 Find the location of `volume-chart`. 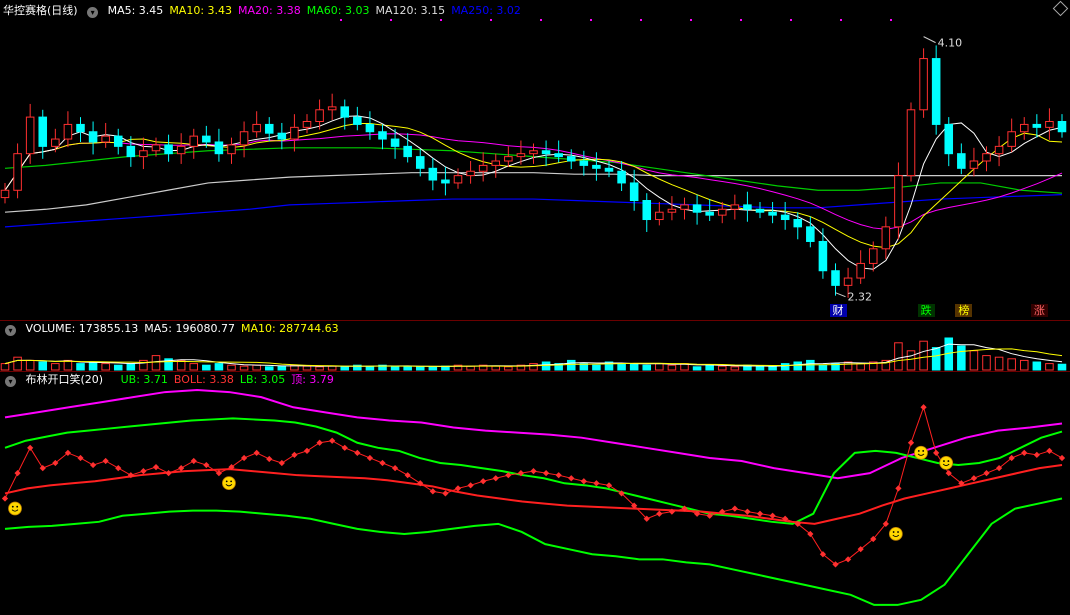

volume-chart is located at coordinates (535, 346).